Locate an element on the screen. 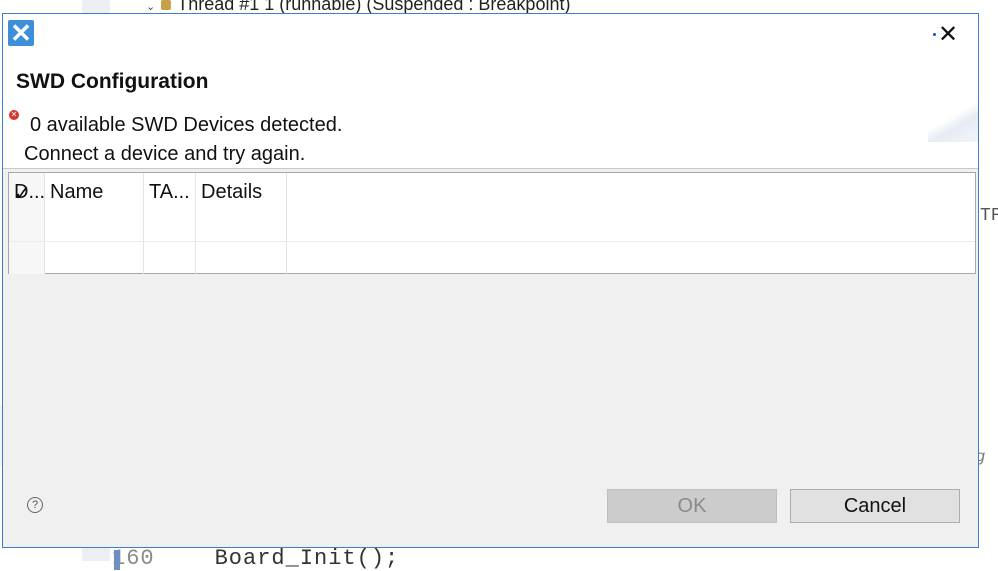 The image size is (998, 571). ok-button: OK is located at coordinates (692, 506).